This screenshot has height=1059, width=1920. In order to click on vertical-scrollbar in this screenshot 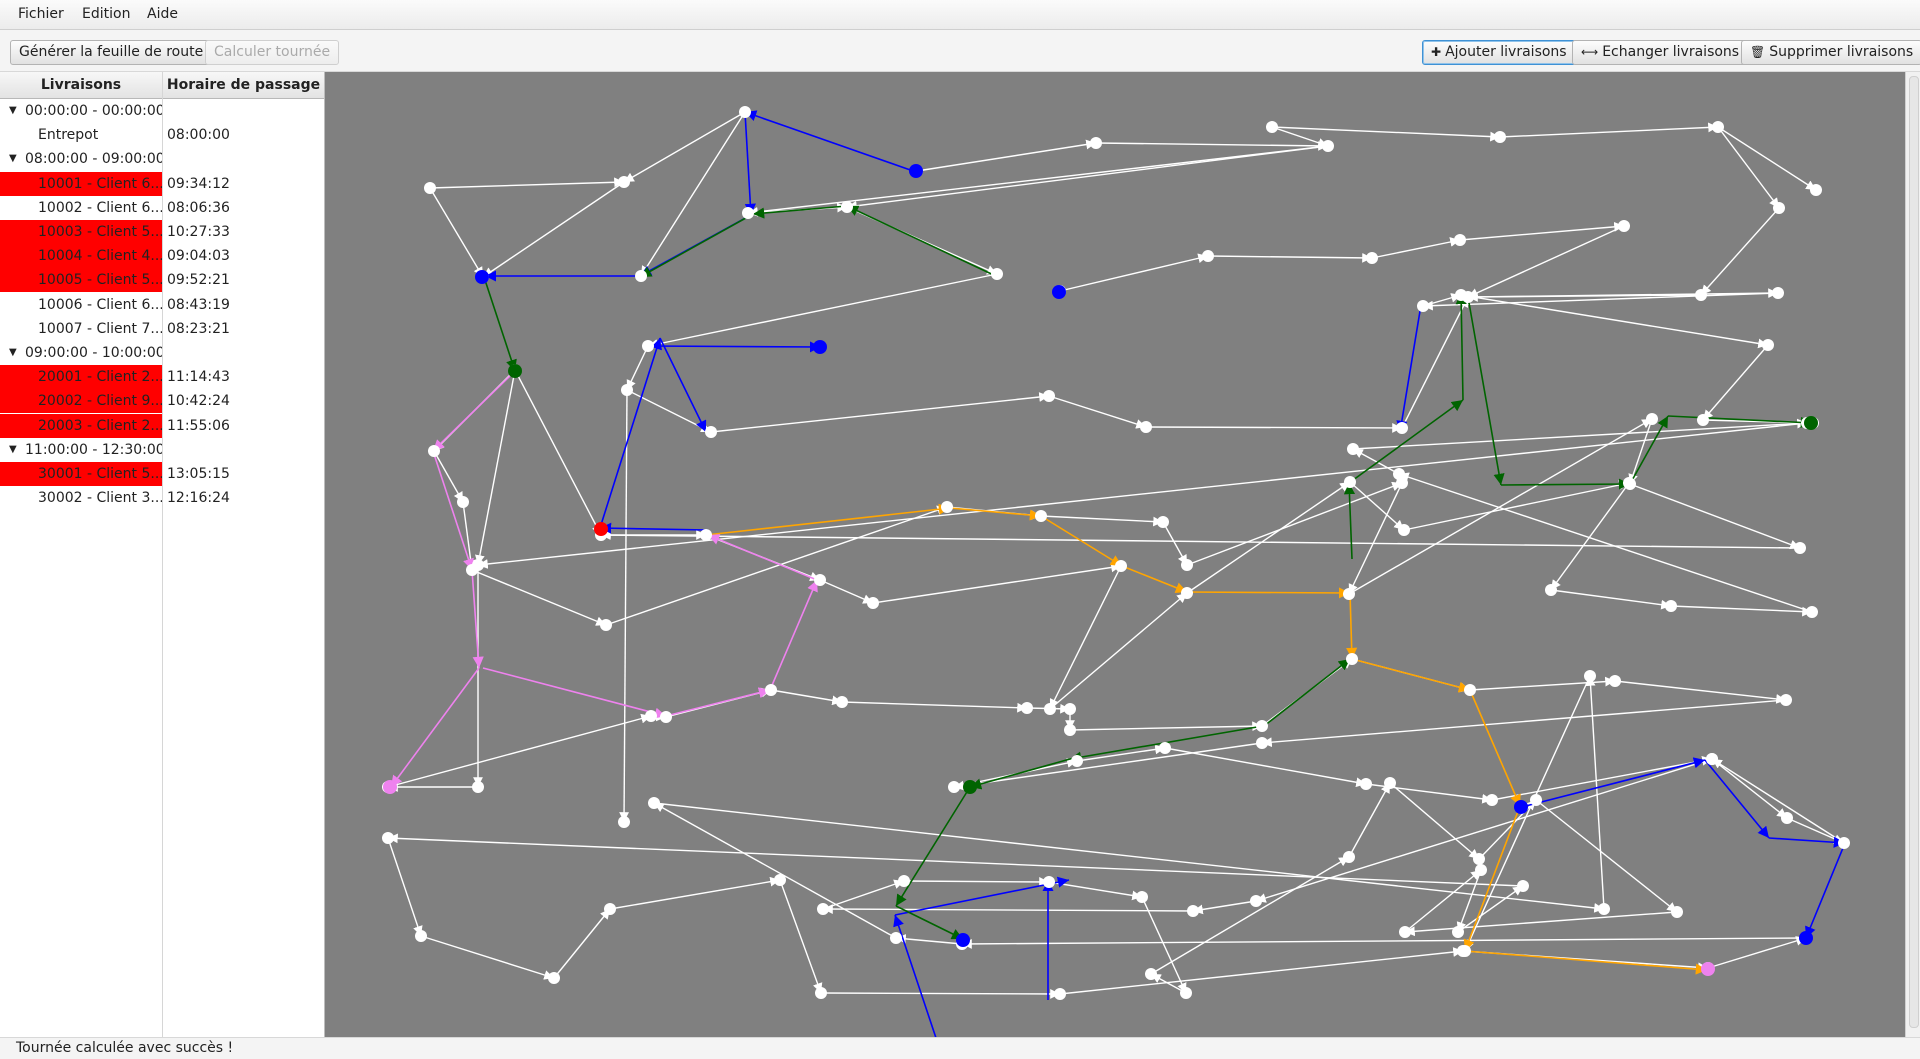, I will do `click(1912, 554)`.